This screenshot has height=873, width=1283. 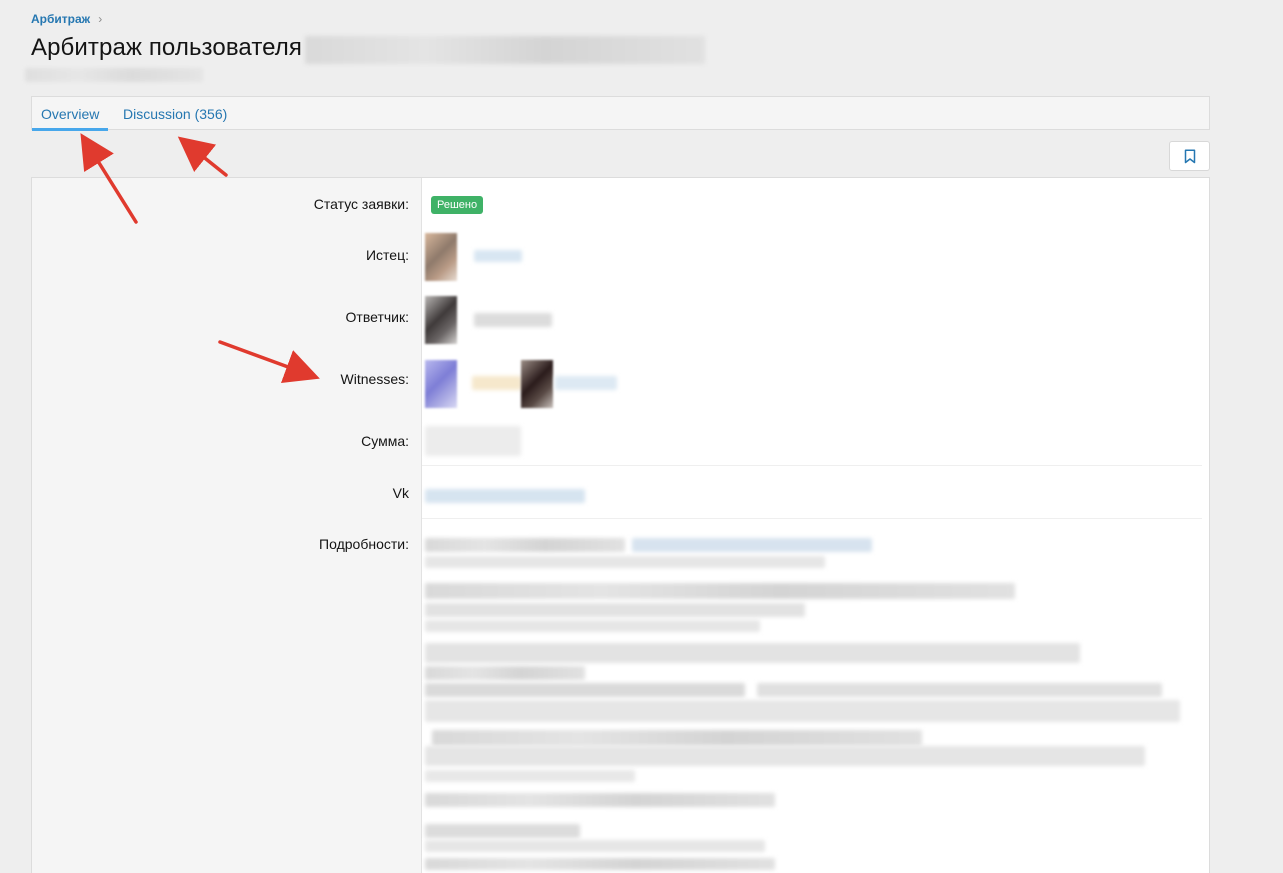 I want to click on amount-value, so click(x=473, y=441).